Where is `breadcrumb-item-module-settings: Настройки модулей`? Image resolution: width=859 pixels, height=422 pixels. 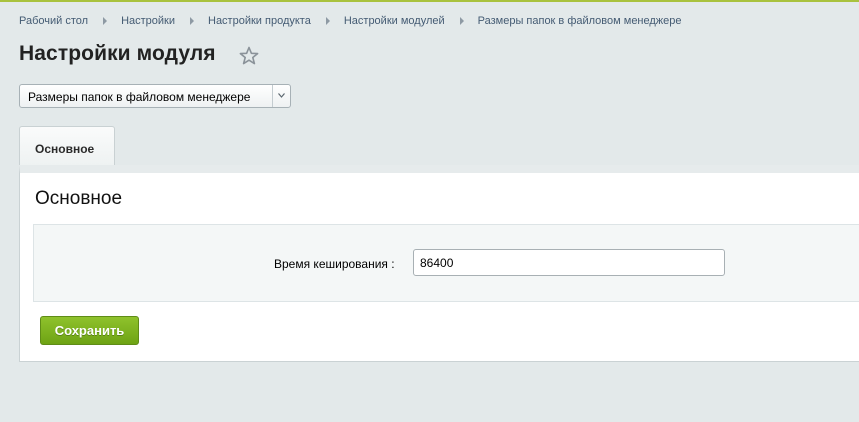
breadcrumb-item-module-settings: Настройки модулей is located at coordinates (394, 21).